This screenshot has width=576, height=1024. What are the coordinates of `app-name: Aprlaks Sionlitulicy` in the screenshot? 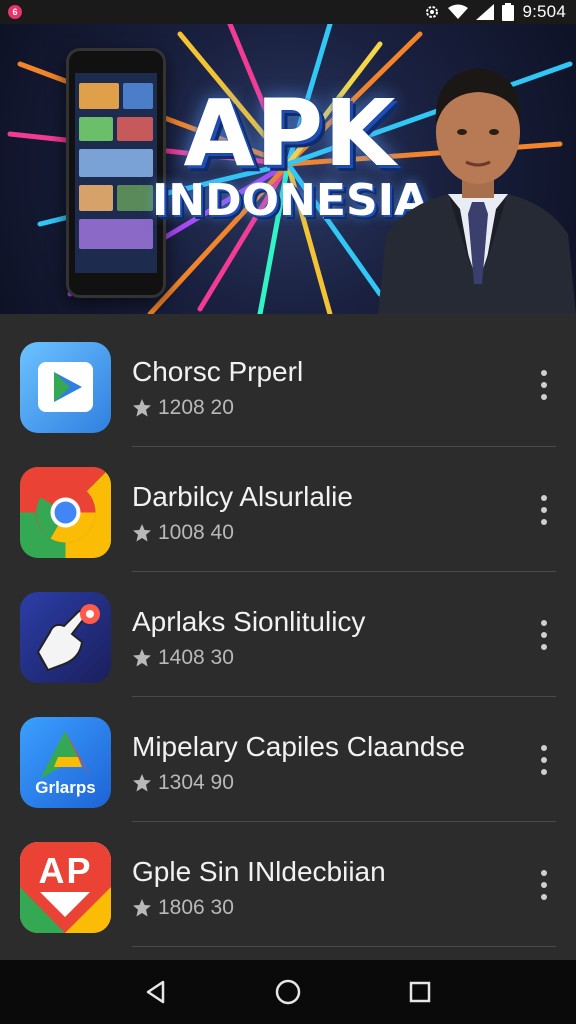 It's located at (249, 621).